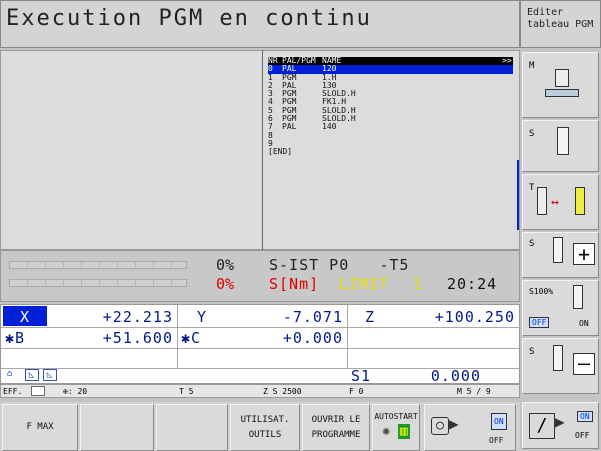 The image size is (601, 451). Describe the element at coordinates (545, 12) in the screenshot. I see `secondary-mode-line1: Editer` at that location.